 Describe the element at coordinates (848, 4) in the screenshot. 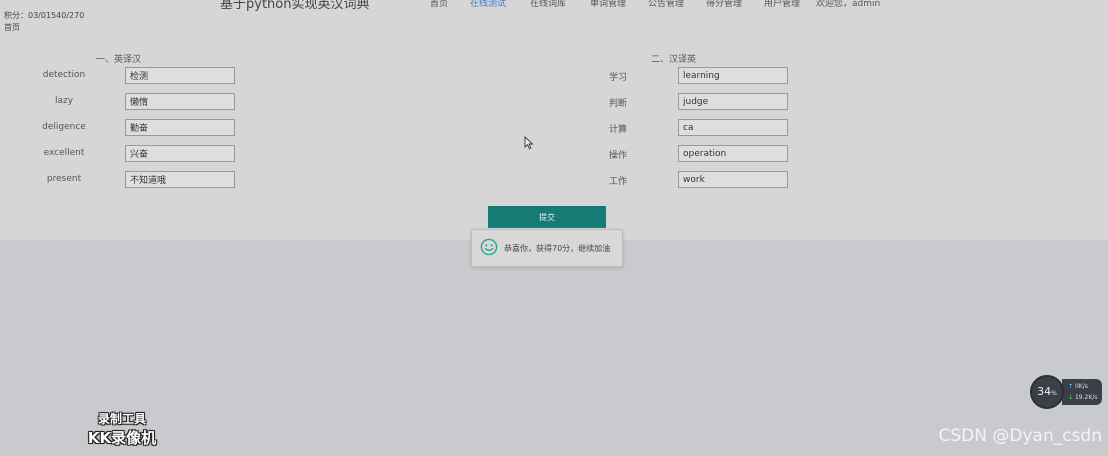

I see `welcome-user: 欢迎您，admin` at that location.